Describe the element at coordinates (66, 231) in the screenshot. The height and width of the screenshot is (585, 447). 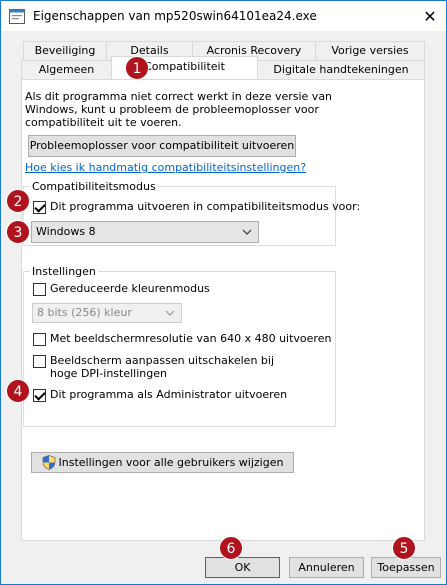
I see `os-select-value: Windows 8` at that location.